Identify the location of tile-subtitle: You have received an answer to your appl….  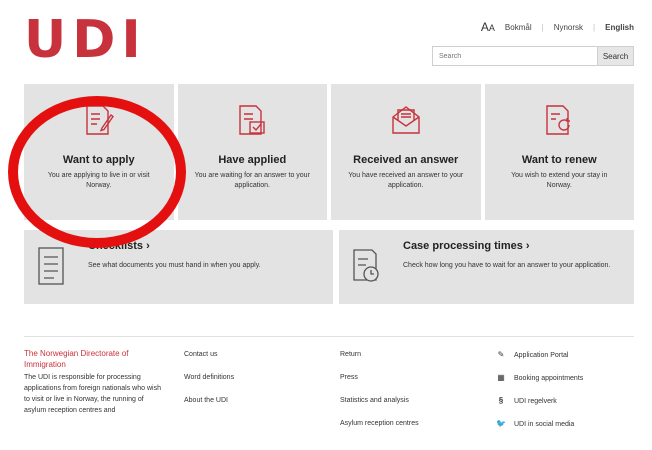
(406, 180).